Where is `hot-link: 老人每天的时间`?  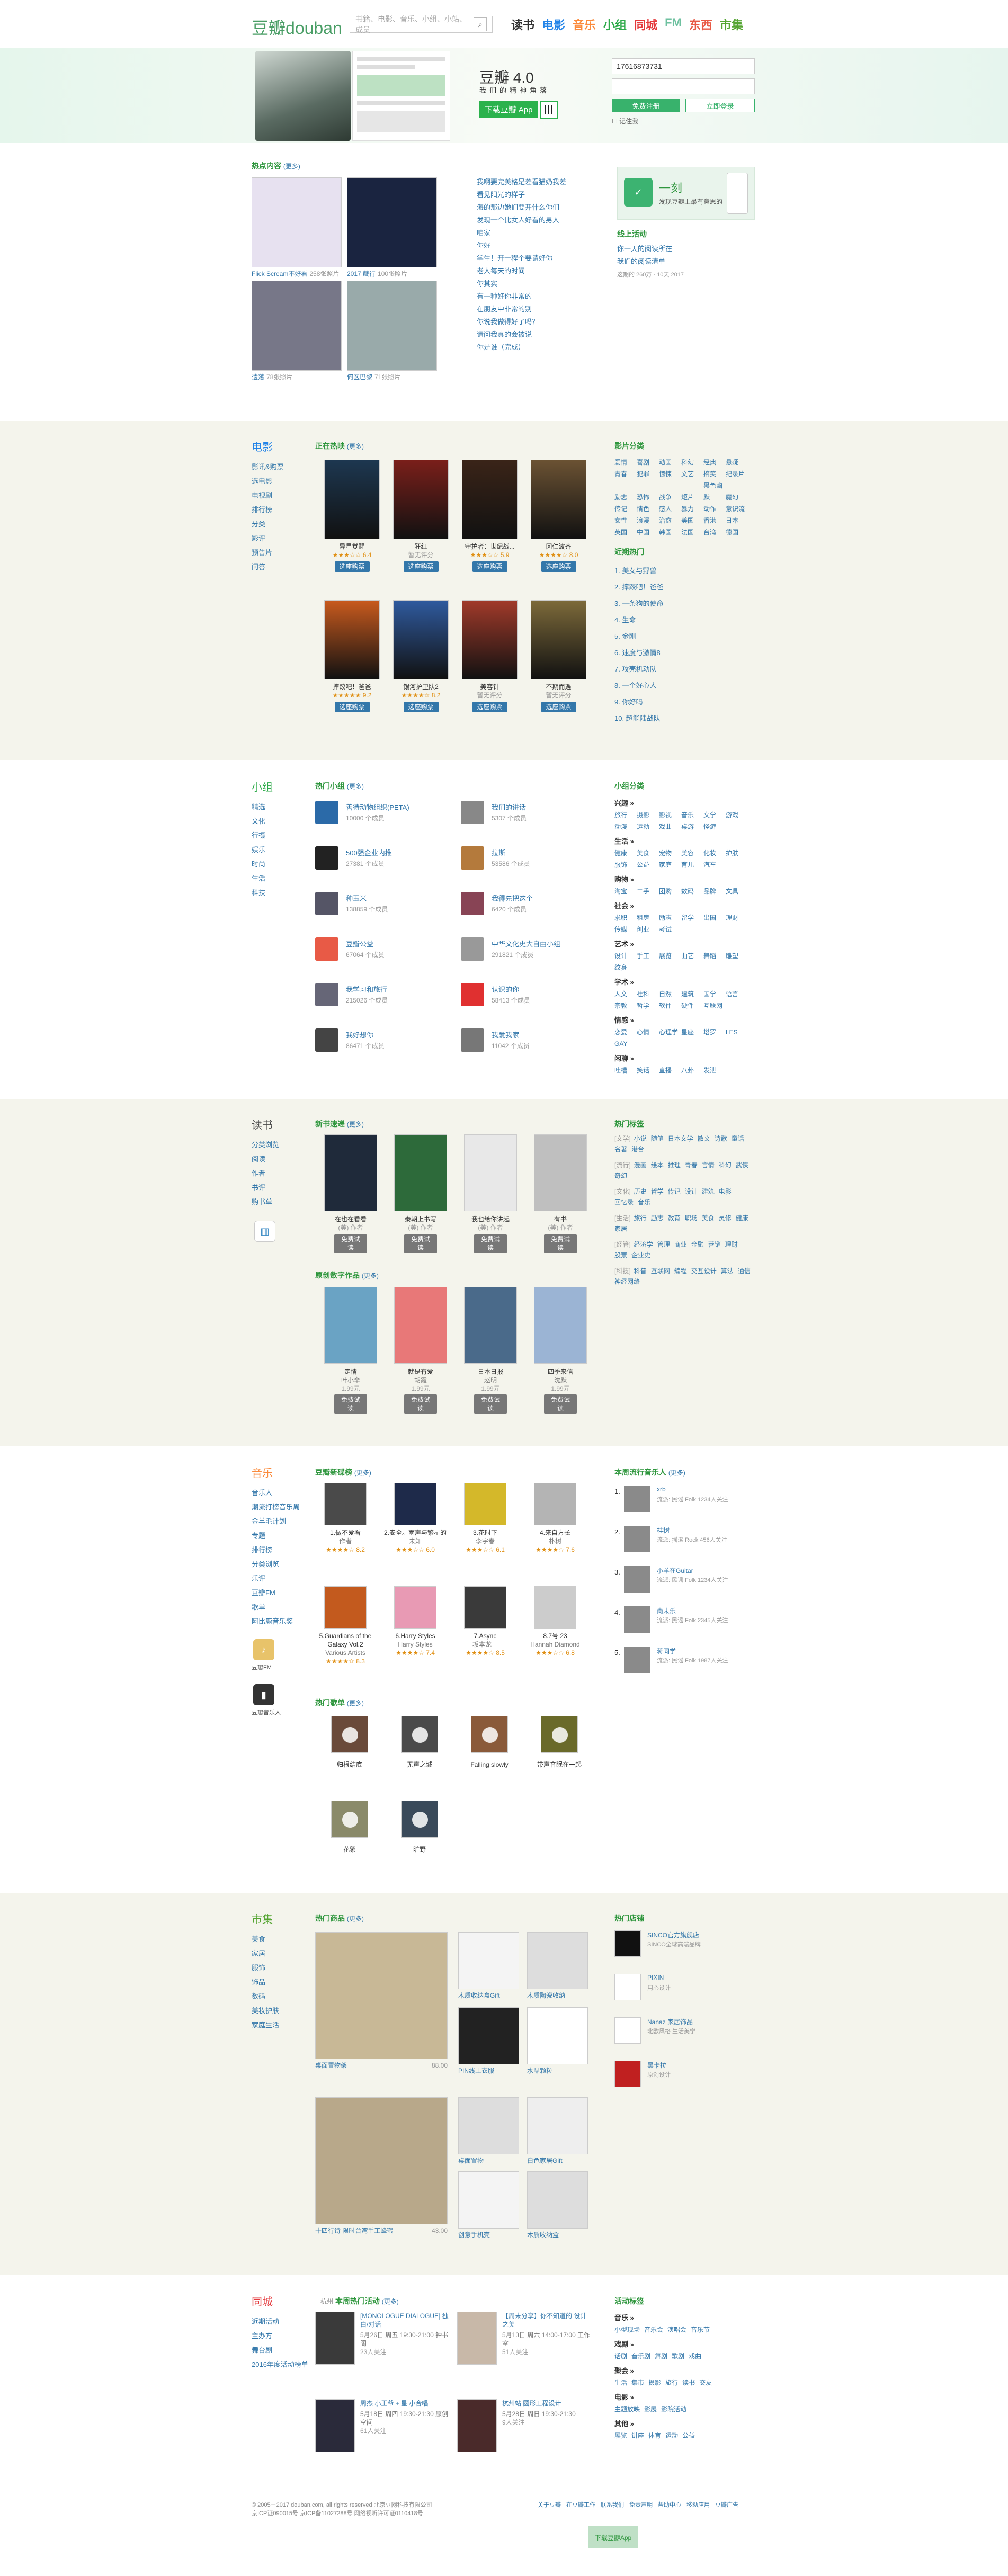
hot-link: 老人每天的时间 is located at coordinates (535, 271).